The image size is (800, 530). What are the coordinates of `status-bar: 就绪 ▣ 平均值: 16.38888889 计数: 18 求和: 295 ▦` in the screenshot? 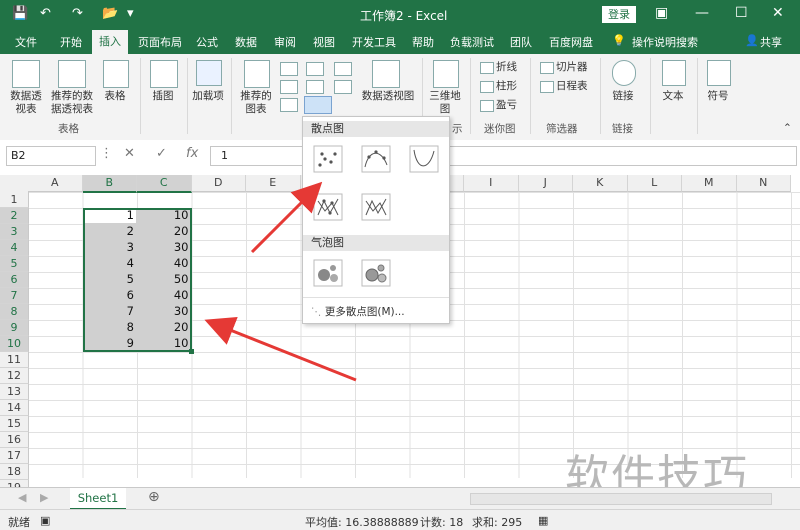 It's located at (400, 519).